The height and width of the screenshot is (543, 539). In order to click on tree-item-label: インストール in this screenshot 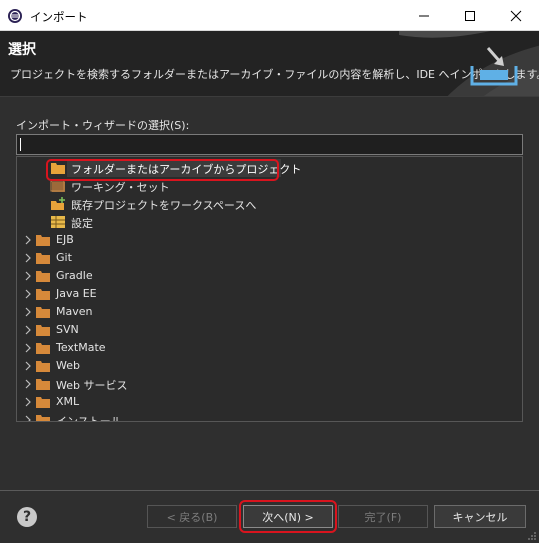, I will do `click(89, 418)`.